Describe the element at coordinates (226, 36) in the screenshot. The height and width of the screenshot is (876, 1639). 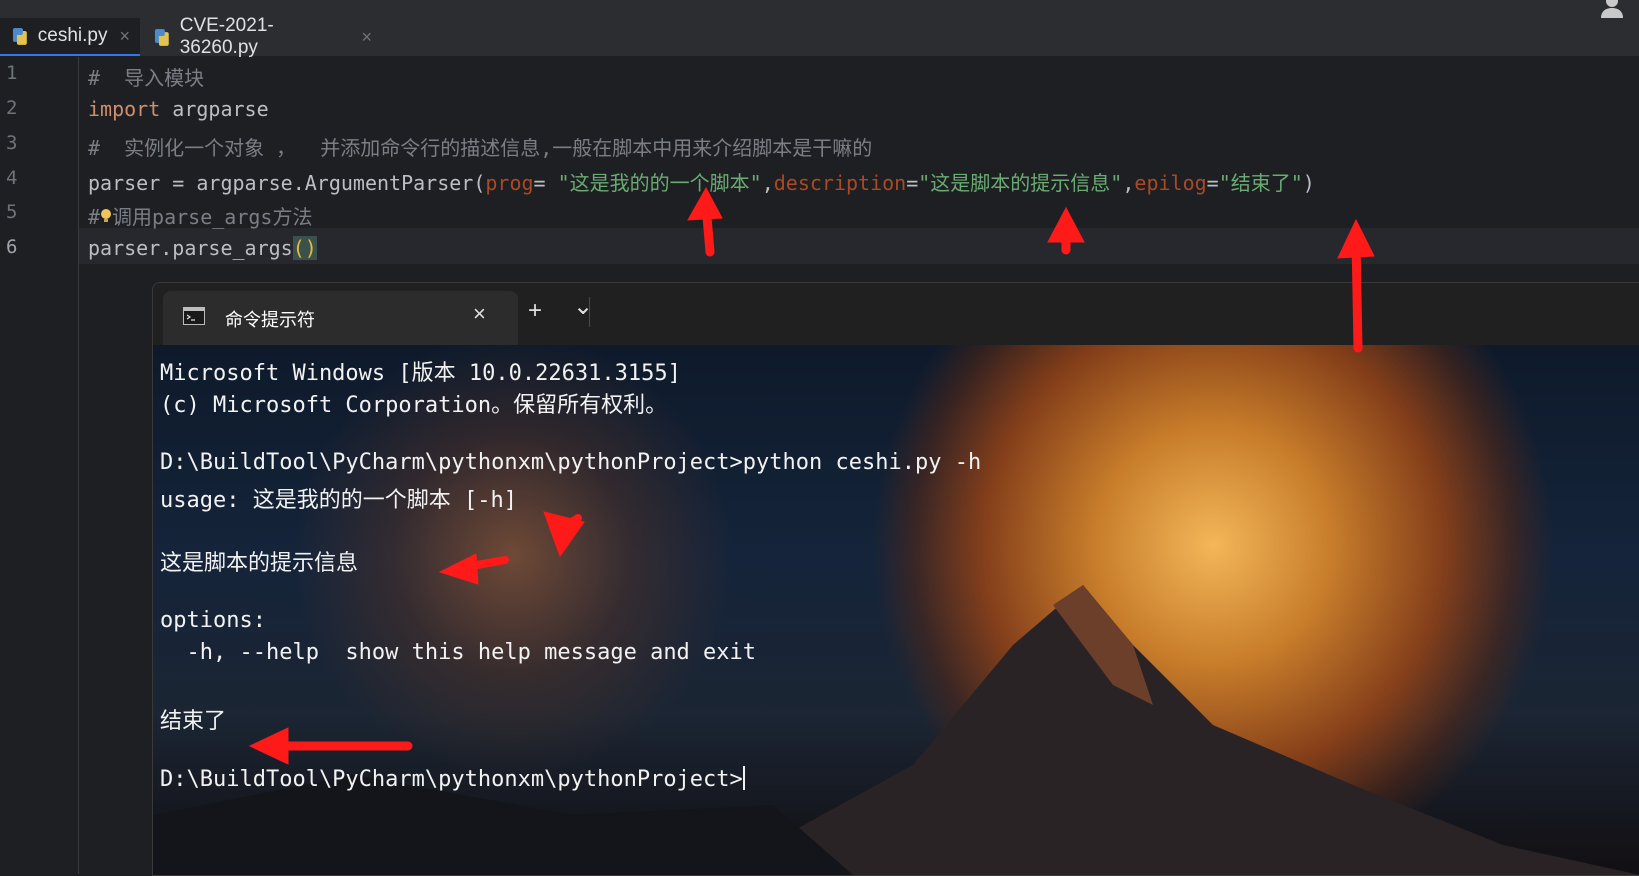
I see `tab-label: CVE-2021-36260.py` at that location.